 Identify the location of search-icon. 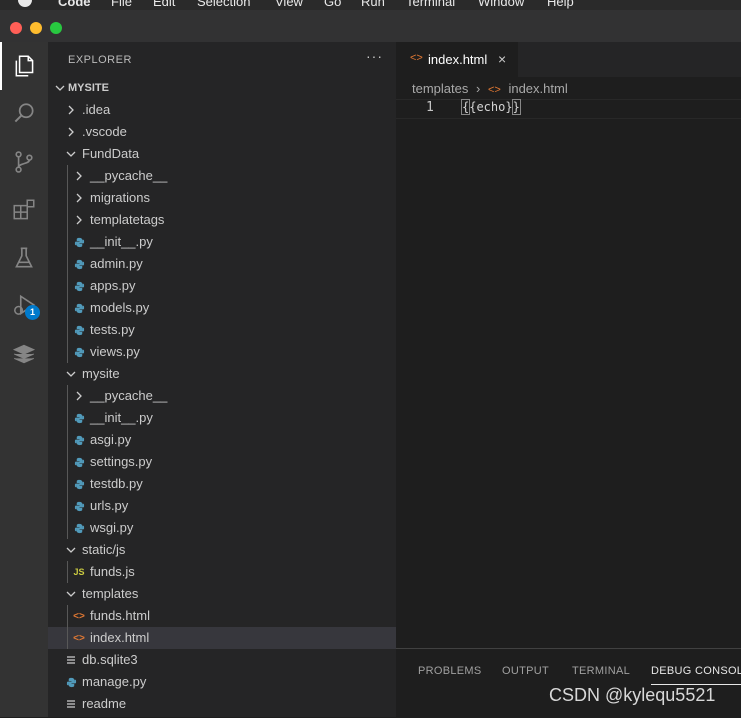
(24, 113).